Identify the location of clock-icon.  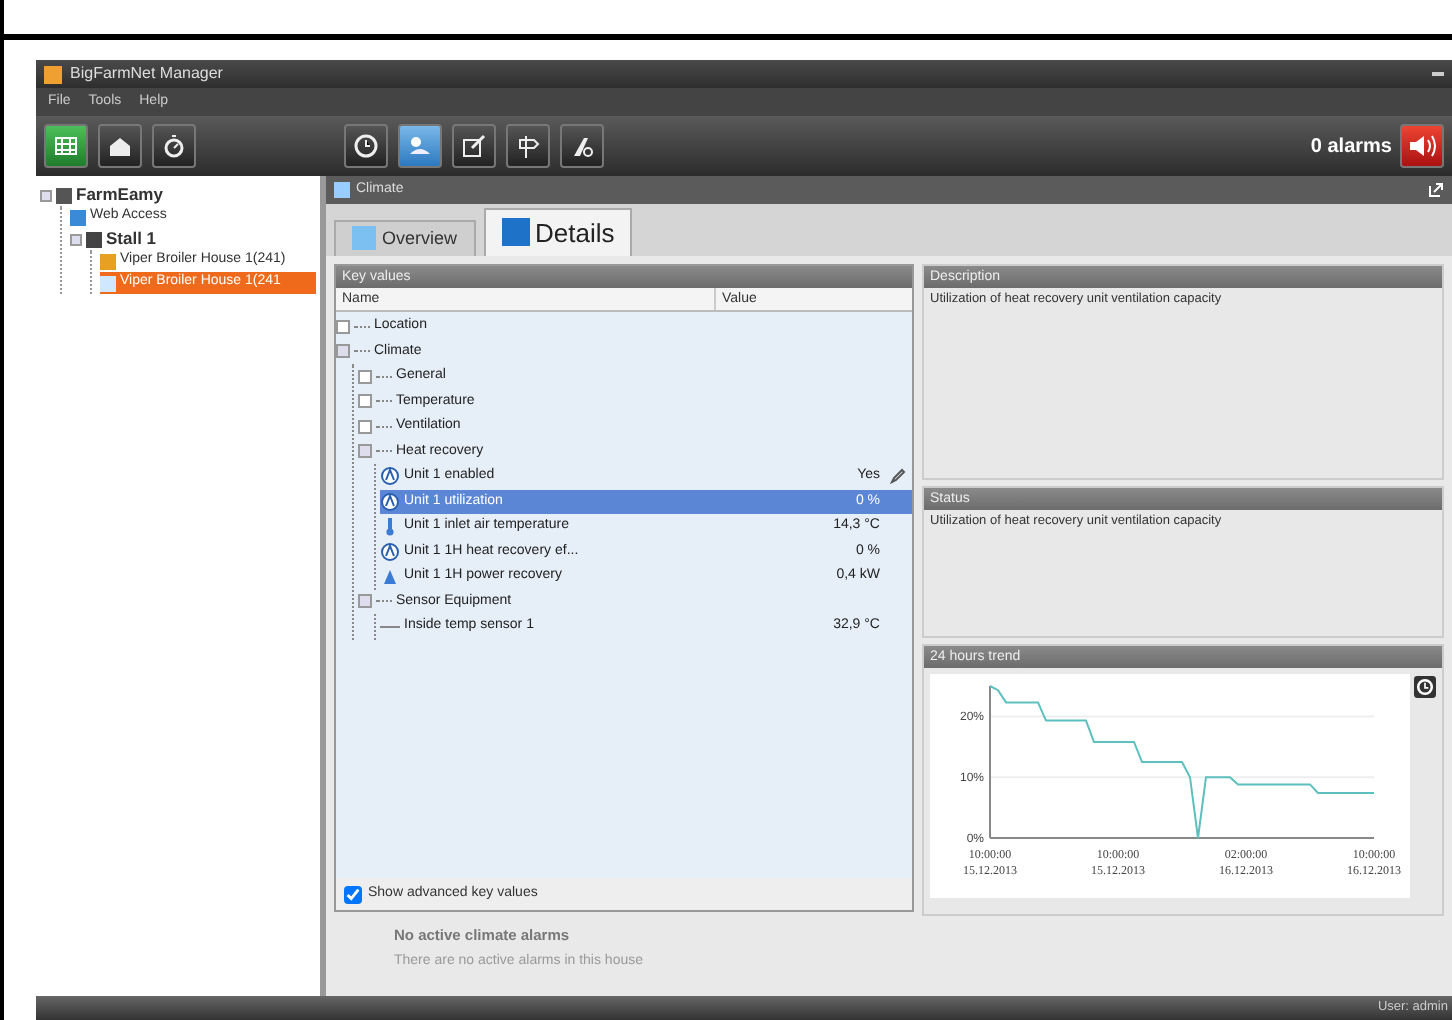
(366, 146).